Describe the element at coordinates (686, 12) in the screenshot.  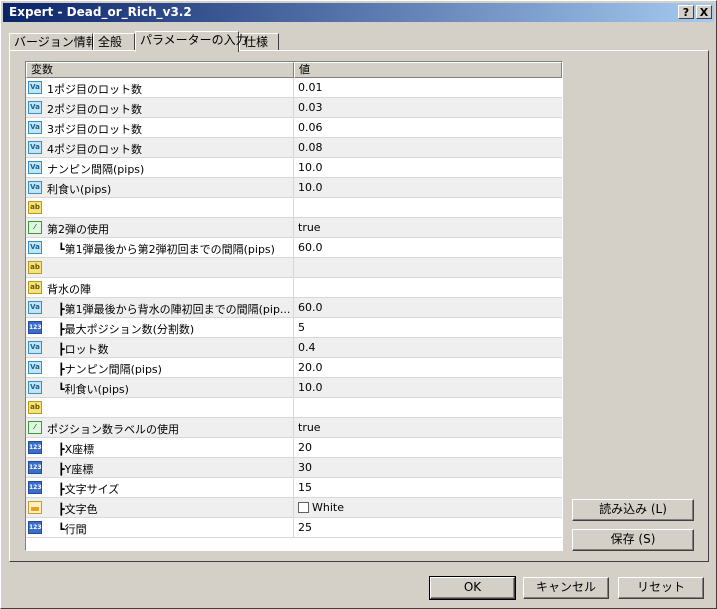
I see `help-button: ?` at that location.